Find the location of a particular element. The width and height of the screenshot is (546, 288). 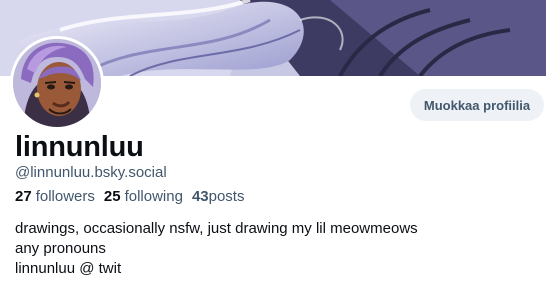

profile-stats: 27 followers 25 following 43posts is located at coordinates (129, 196).